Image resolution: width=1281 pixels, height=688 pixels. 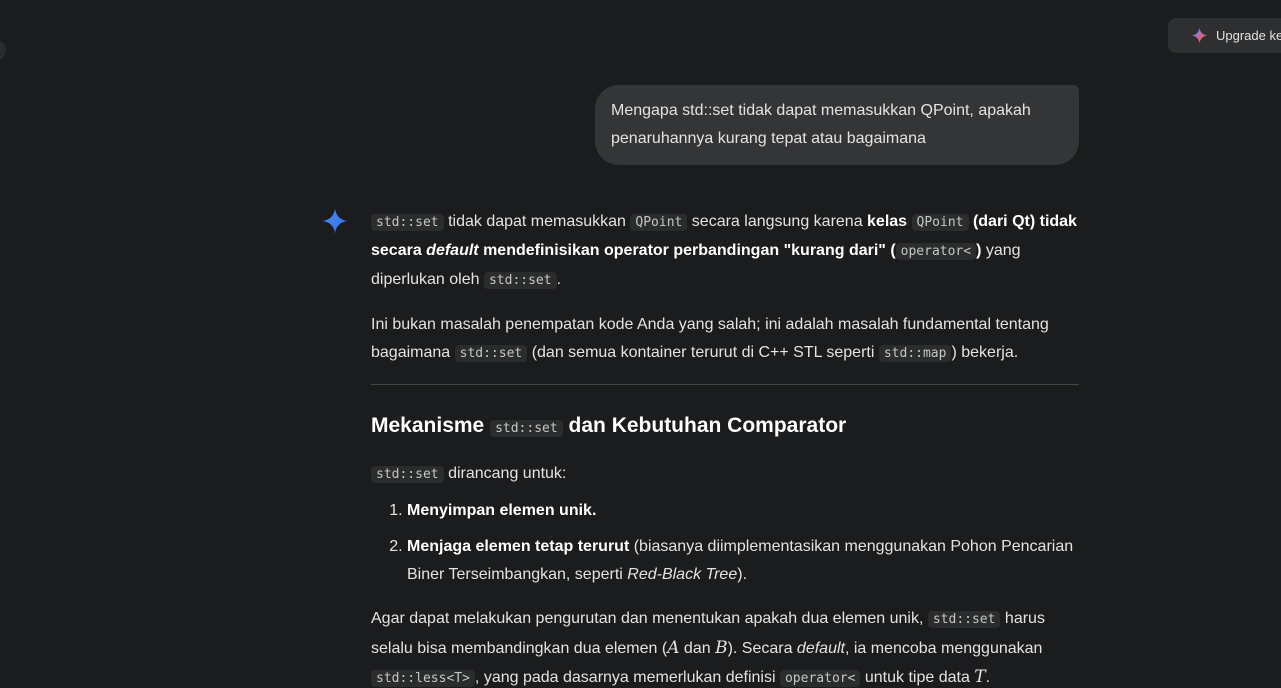 I want to click on math-symbol: B, so click(x=721, y=648).